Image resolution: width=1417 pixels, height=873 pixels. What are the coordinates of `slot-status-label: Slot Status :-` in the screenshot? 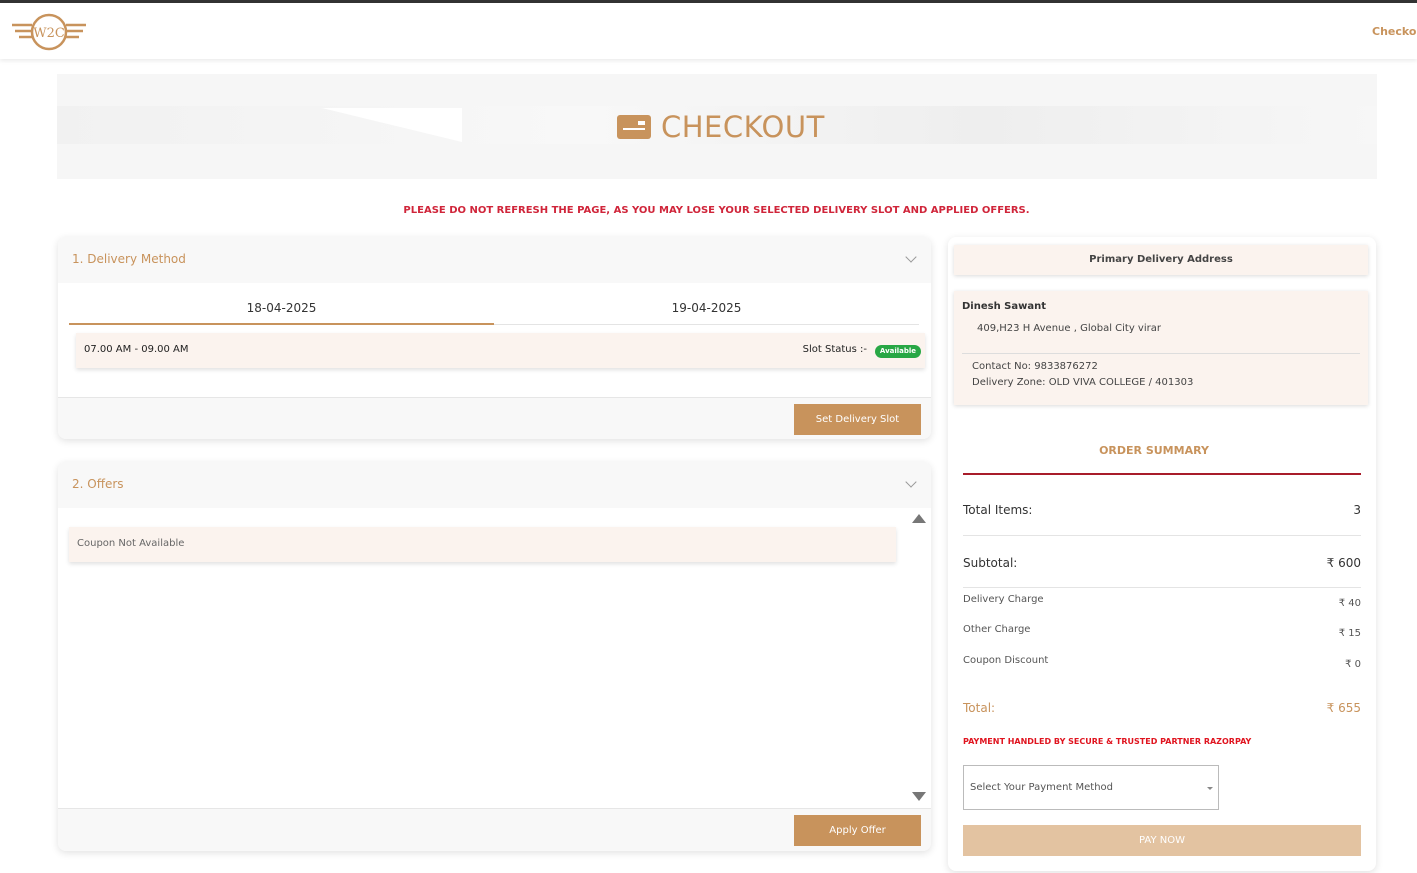 It's located at (834, 349).